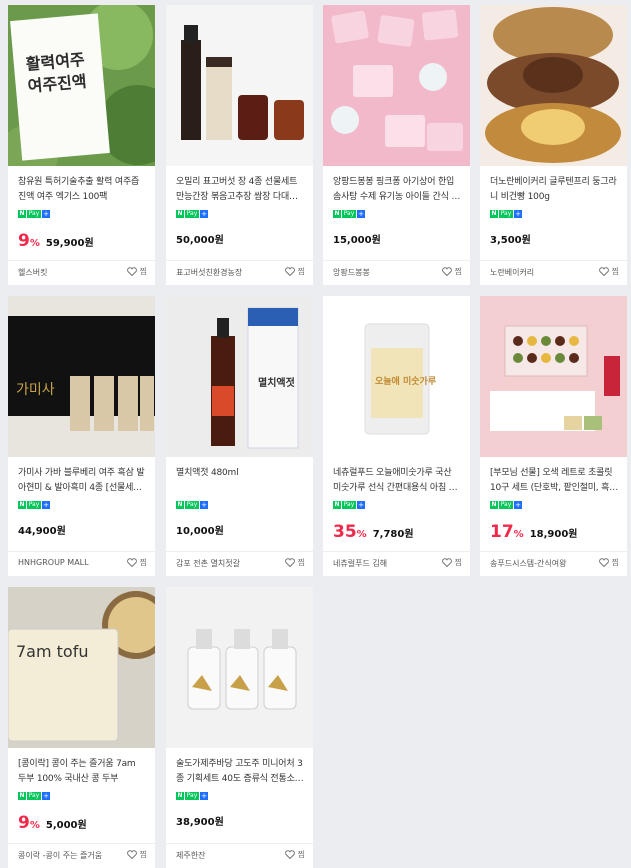 The image size is (631, 868). Describe the element at coordinates (540, 563) in the screenshot. I see `seller-name: 송푸드시스템-간식여왕` at that location.